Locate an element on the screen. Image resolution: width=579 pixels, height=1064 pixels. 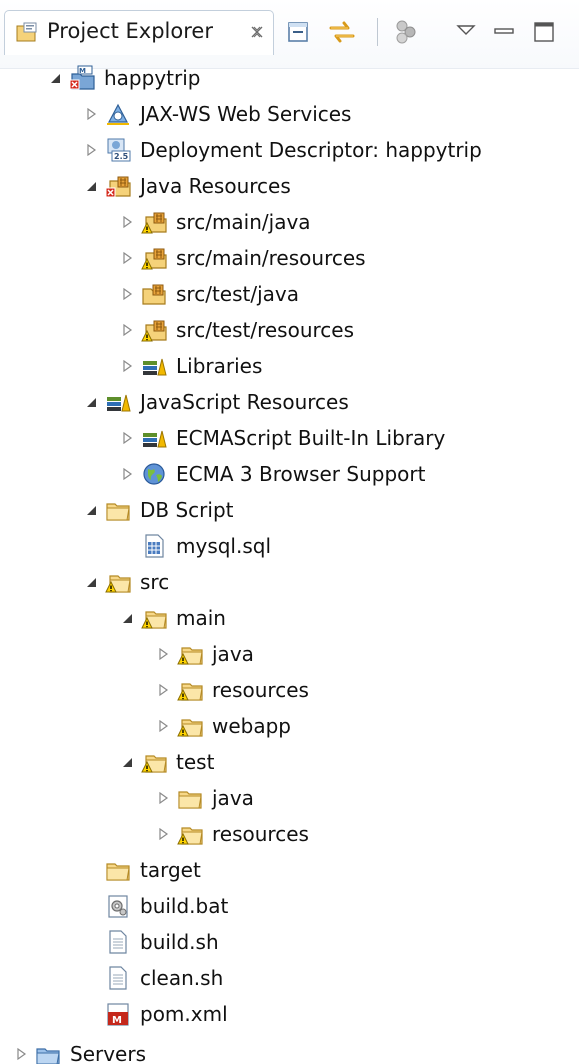
tree-node-libraries: Libraries is located at coordinates (289, 366).